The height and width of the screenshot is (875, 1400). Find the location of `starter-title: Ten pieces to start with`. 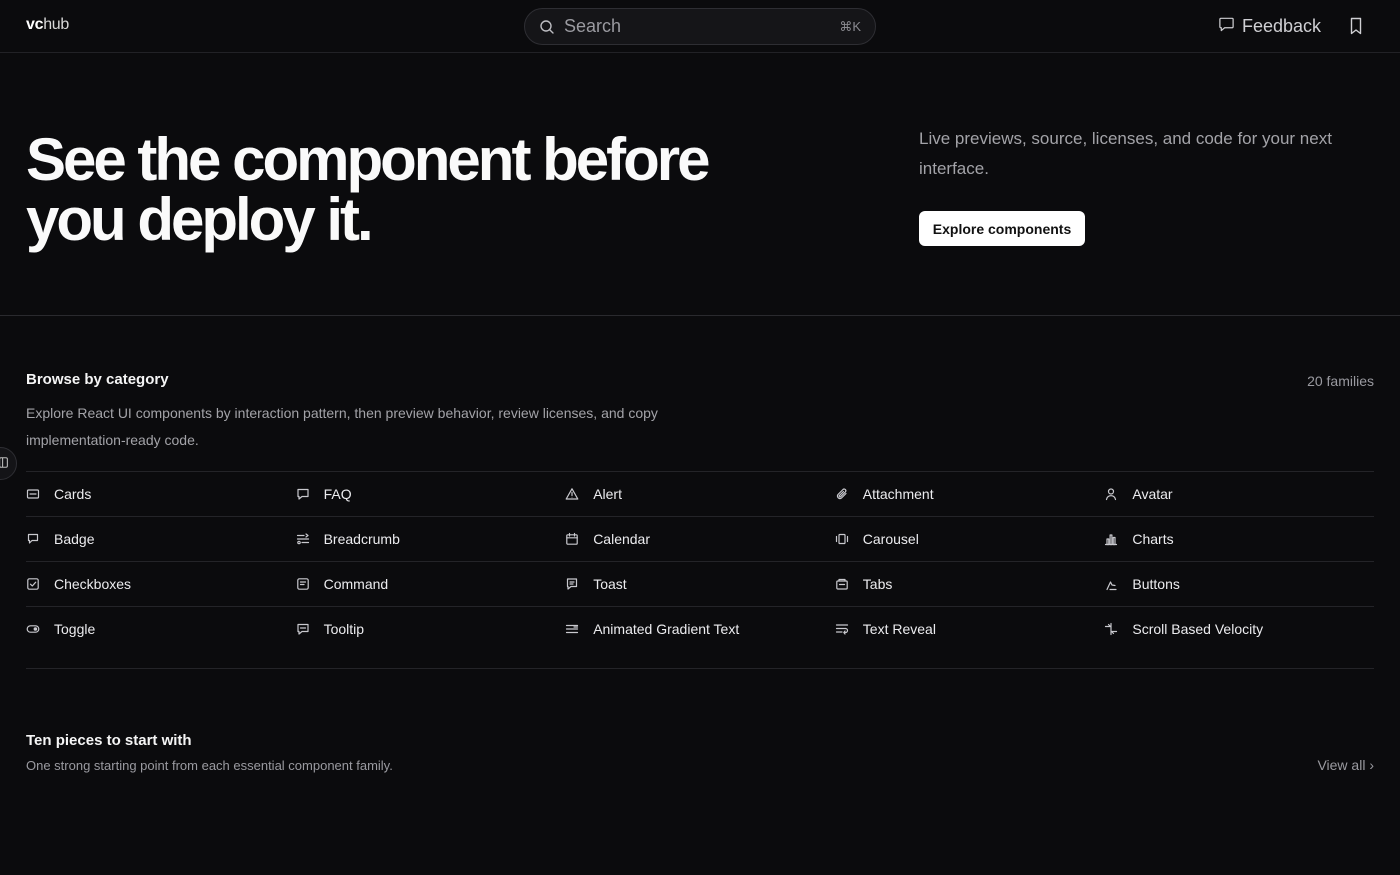

starter-title: Ten pieces to start with is located at coordinates (109, 740).